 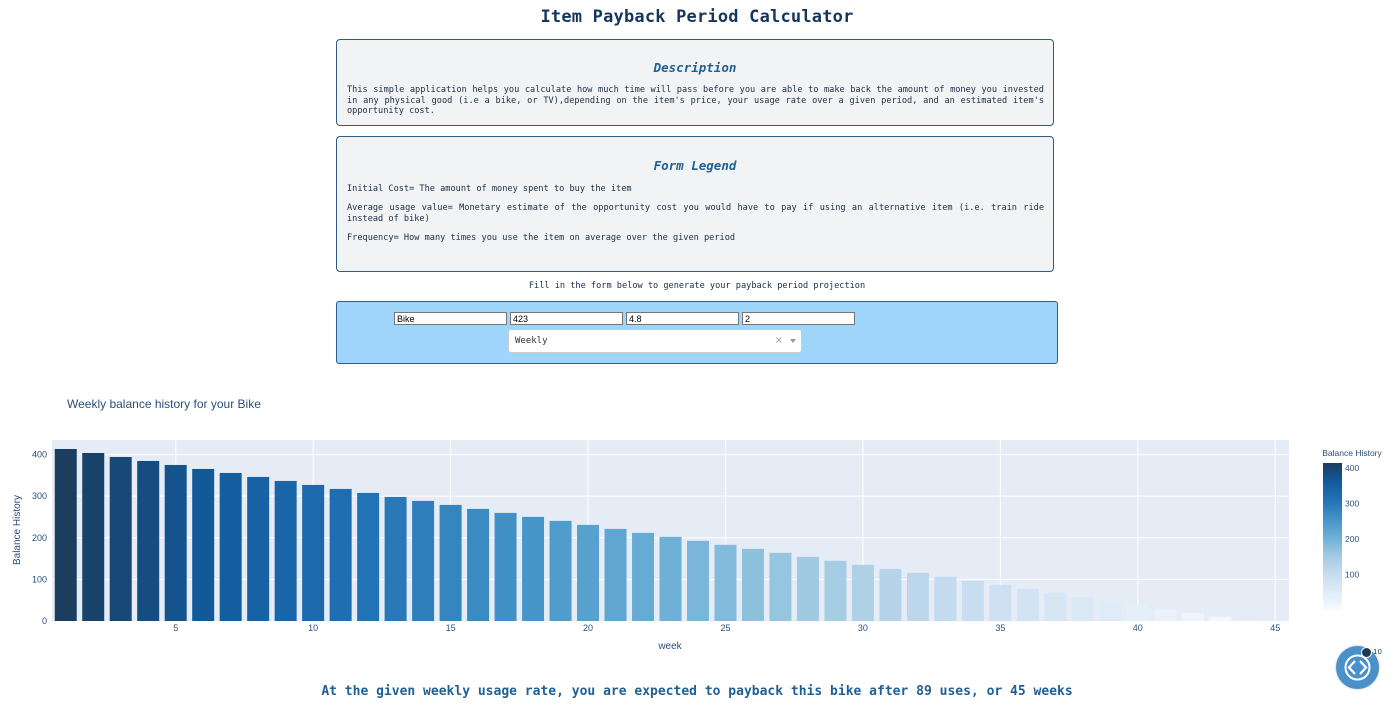 What do you see at coordinates (798, 318) in the screenshot?
I see `frequency-input` at bounding box center [798, 318].